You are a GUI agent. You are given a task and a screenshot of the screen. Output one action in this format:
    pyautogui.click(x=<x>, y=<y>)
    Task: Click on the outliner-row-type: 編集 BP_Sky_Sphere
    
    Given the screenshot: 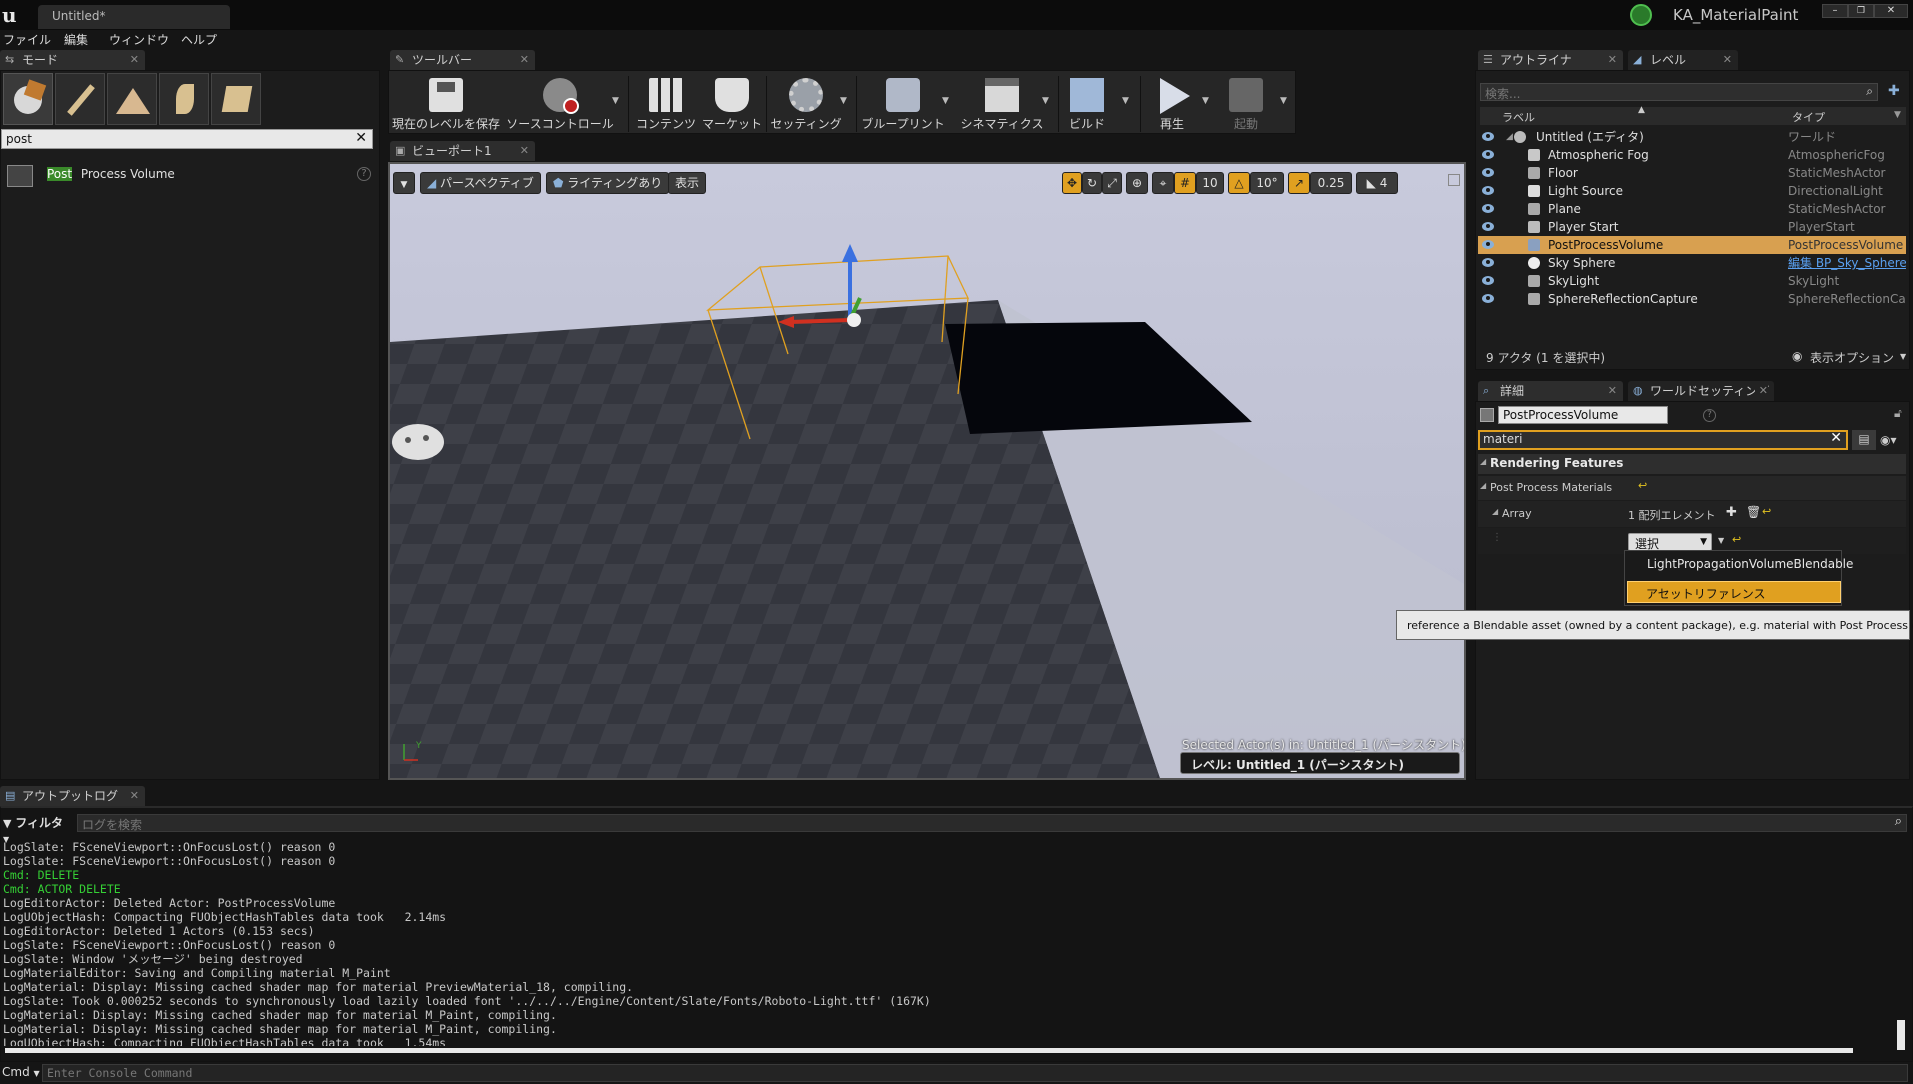 What is the action you would take?
    pyautogui.click(x=1847, y=263)
    